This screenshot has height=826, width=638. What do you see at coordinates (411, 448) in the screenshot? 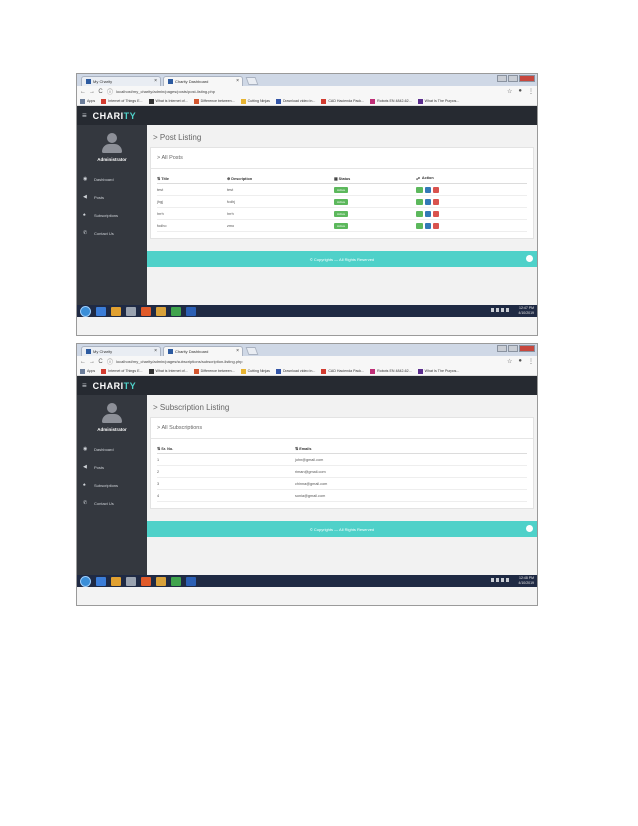
I see `column-header-emails: ⇅ Emails` at bounding box center [411, 448].